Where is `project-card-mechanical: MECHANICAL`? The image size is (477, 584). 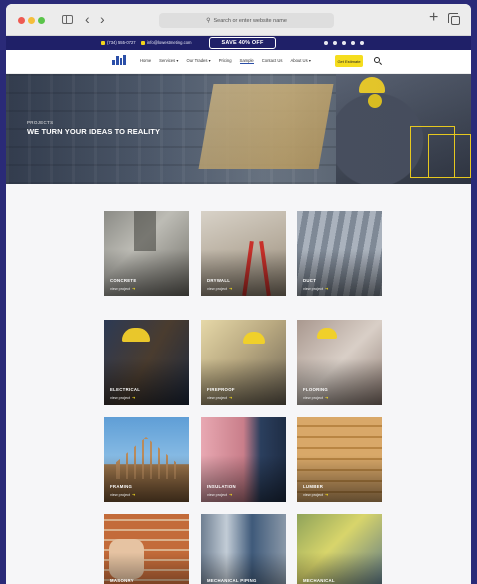
project-card-mechanical: MECHANICAL is located at coordinates (339, 549).